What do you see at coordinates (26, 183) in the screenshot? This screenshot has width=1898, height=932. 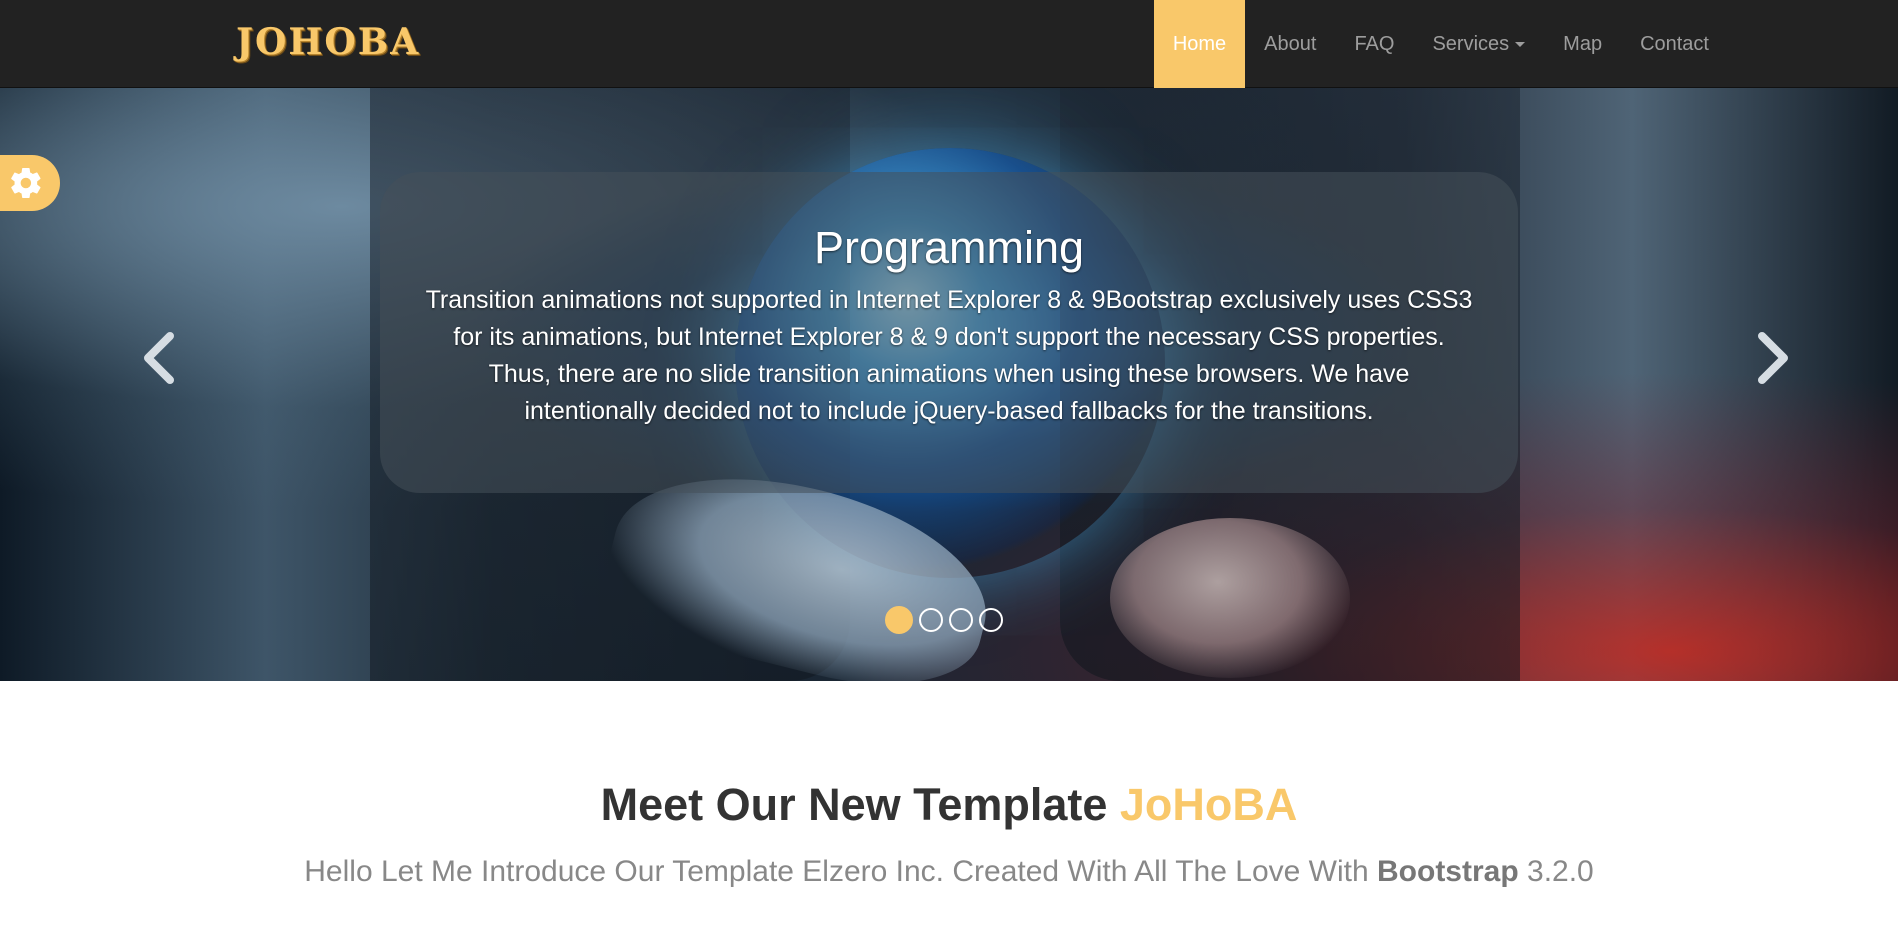 I see `gear-icon` at bounding box center [26, 183].